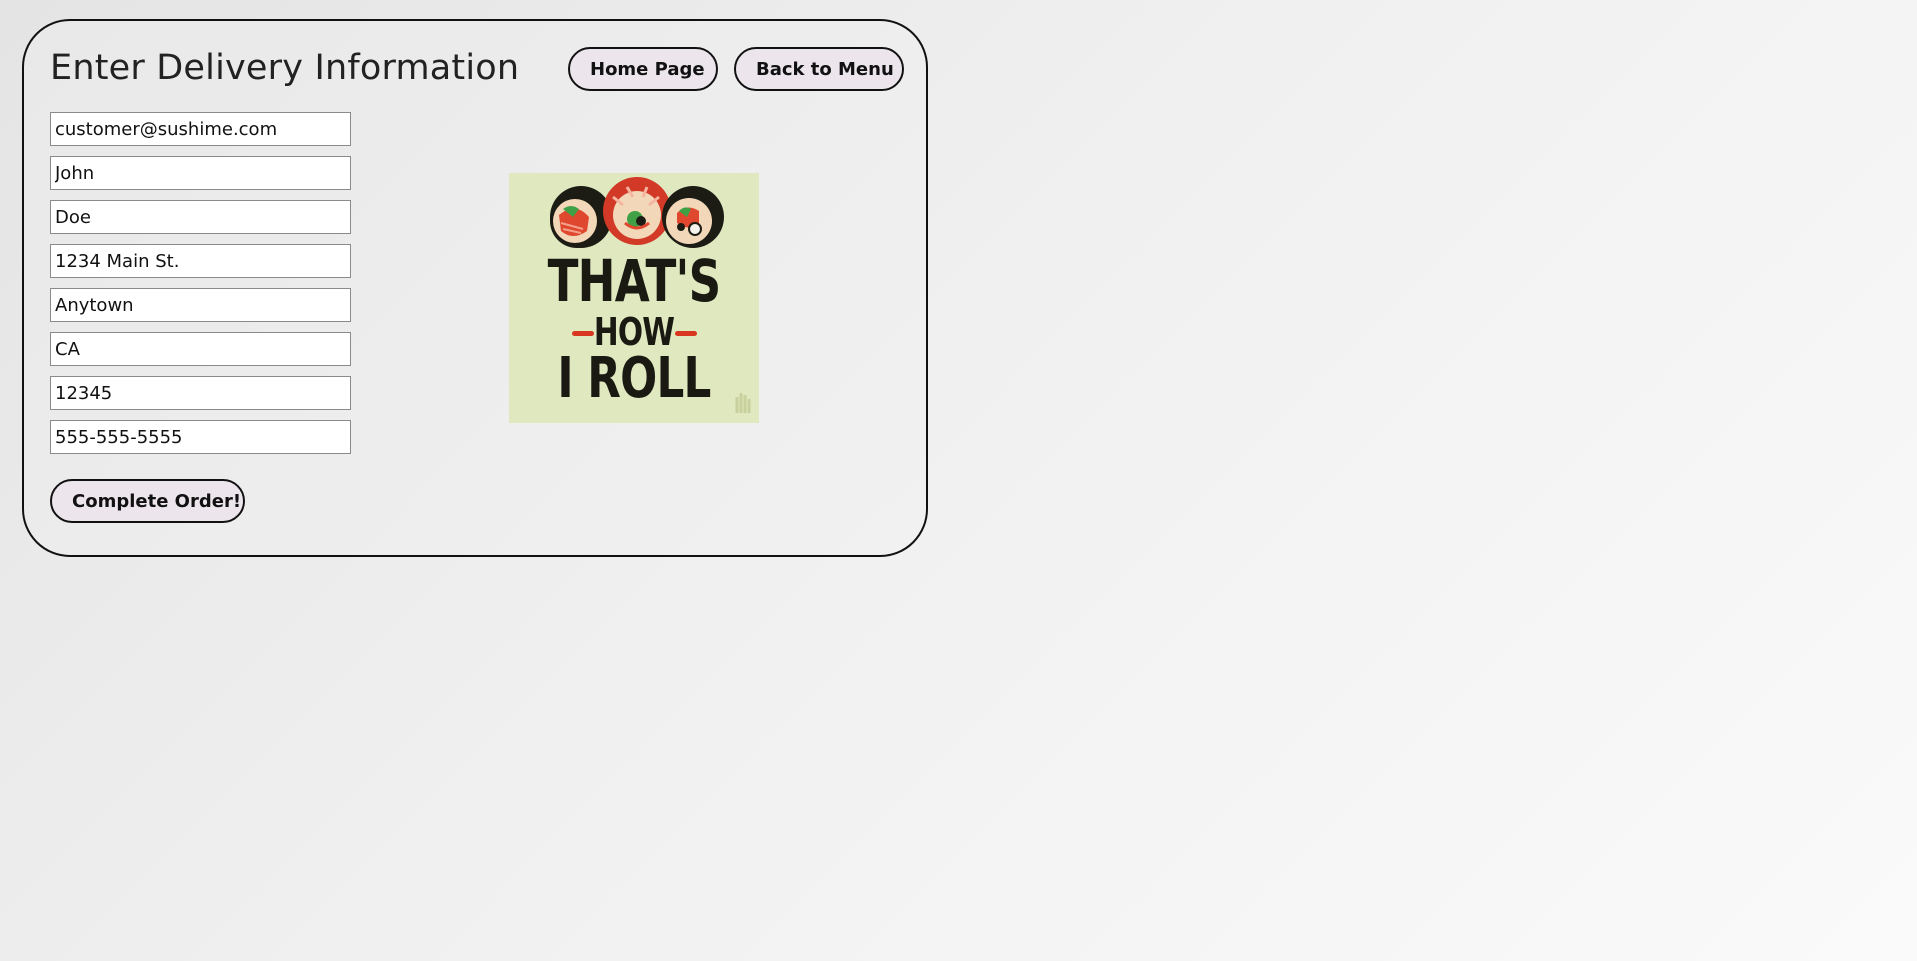  I want to click on home-page-button: Home Page, so click(643, 69).